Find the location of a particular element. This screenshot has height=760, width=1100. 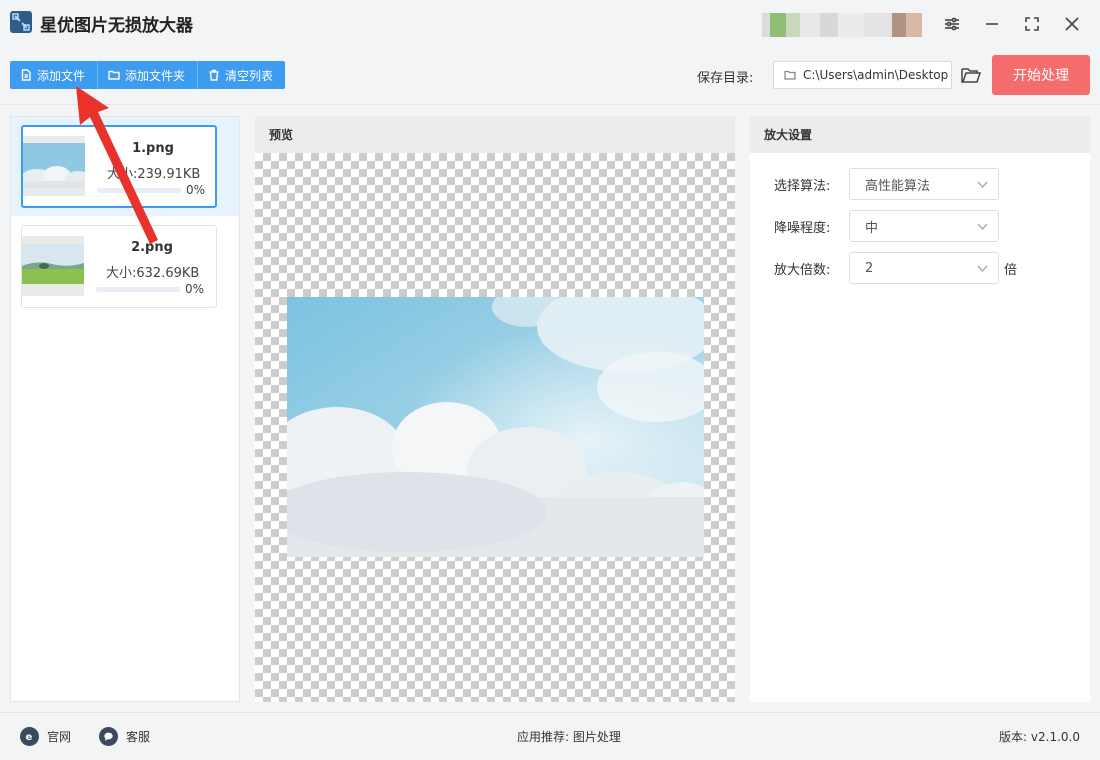

maximize-icon is located at coordinates (1032, 24).